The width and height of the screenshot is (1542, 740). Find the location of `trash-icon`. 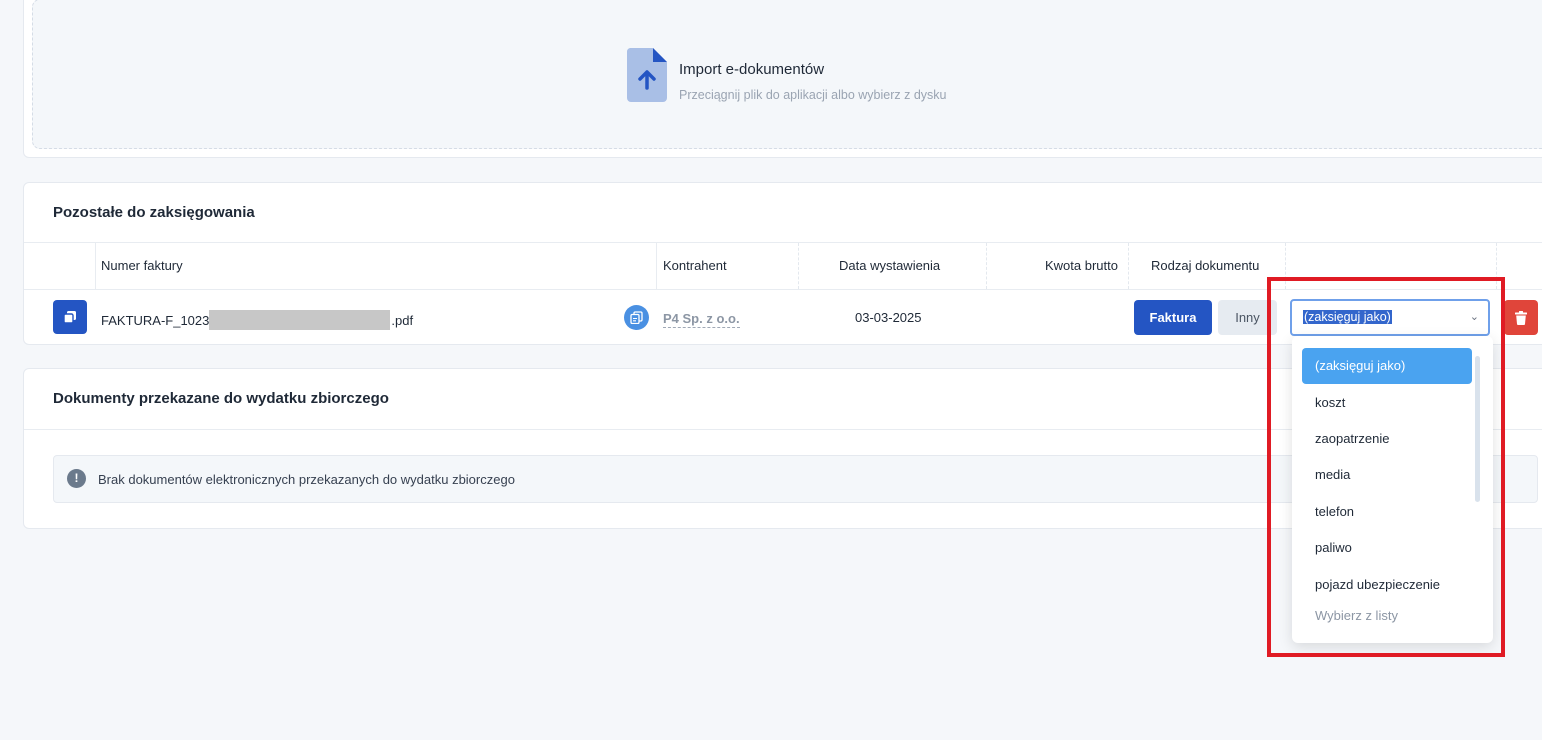

trash-icon is located at coordinates (1521, 317).